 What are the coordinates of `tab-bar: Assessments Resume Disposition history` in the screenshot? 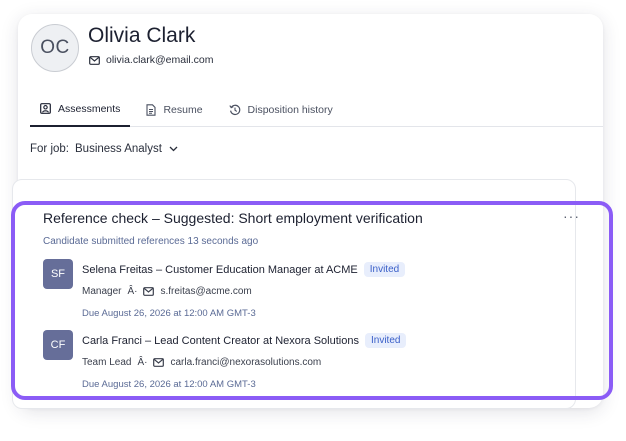 It's located at (316, 109).